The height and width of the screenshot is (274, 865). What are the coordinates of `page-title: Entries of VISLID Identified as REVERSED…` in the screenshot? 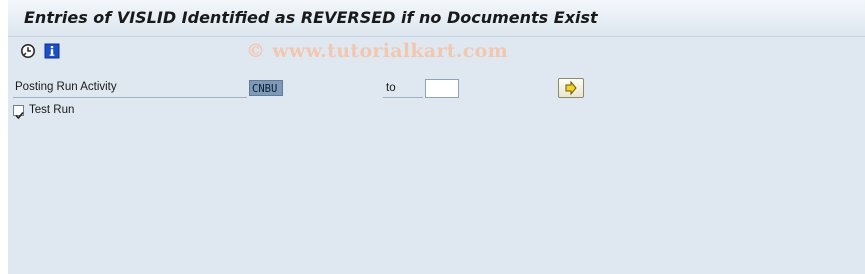 It's located at (311, 17).